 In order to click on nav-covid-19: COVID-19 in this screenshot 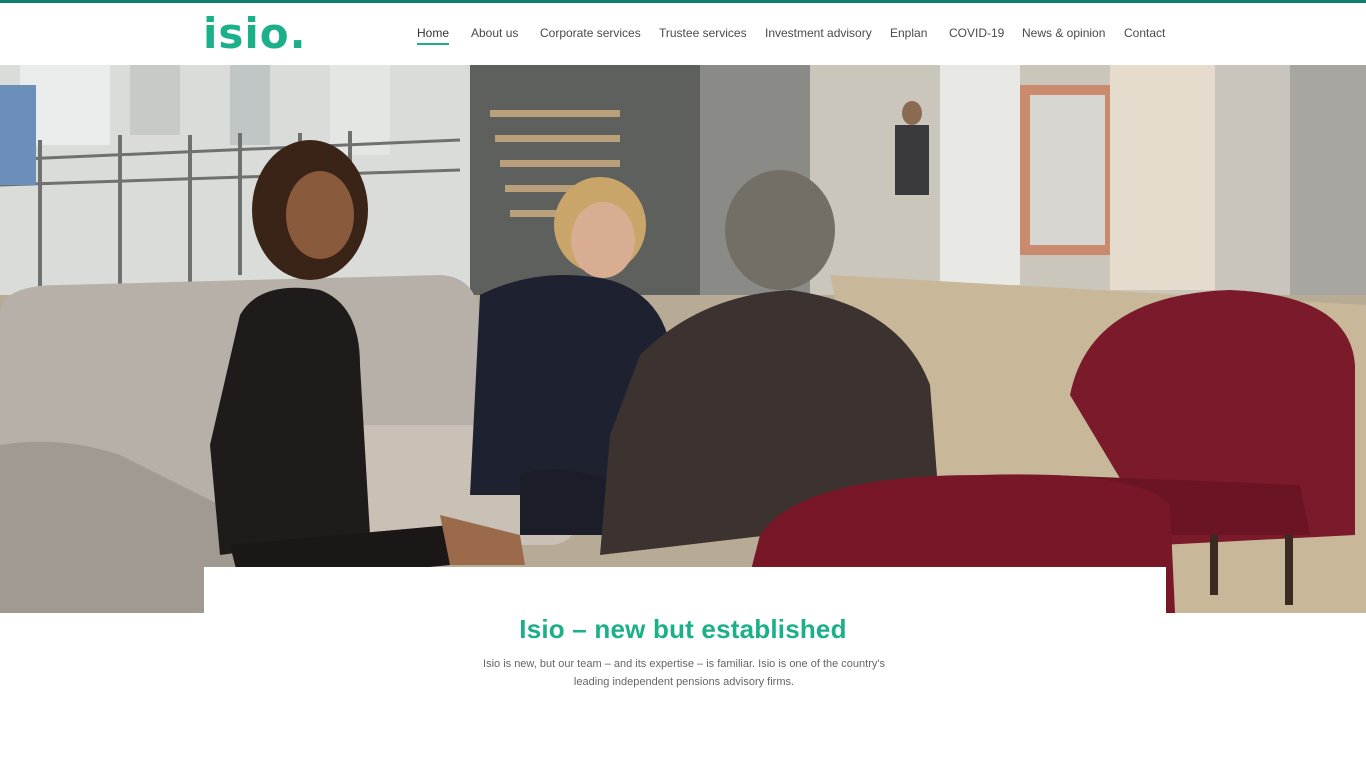, I will do `click(976, 33)`.